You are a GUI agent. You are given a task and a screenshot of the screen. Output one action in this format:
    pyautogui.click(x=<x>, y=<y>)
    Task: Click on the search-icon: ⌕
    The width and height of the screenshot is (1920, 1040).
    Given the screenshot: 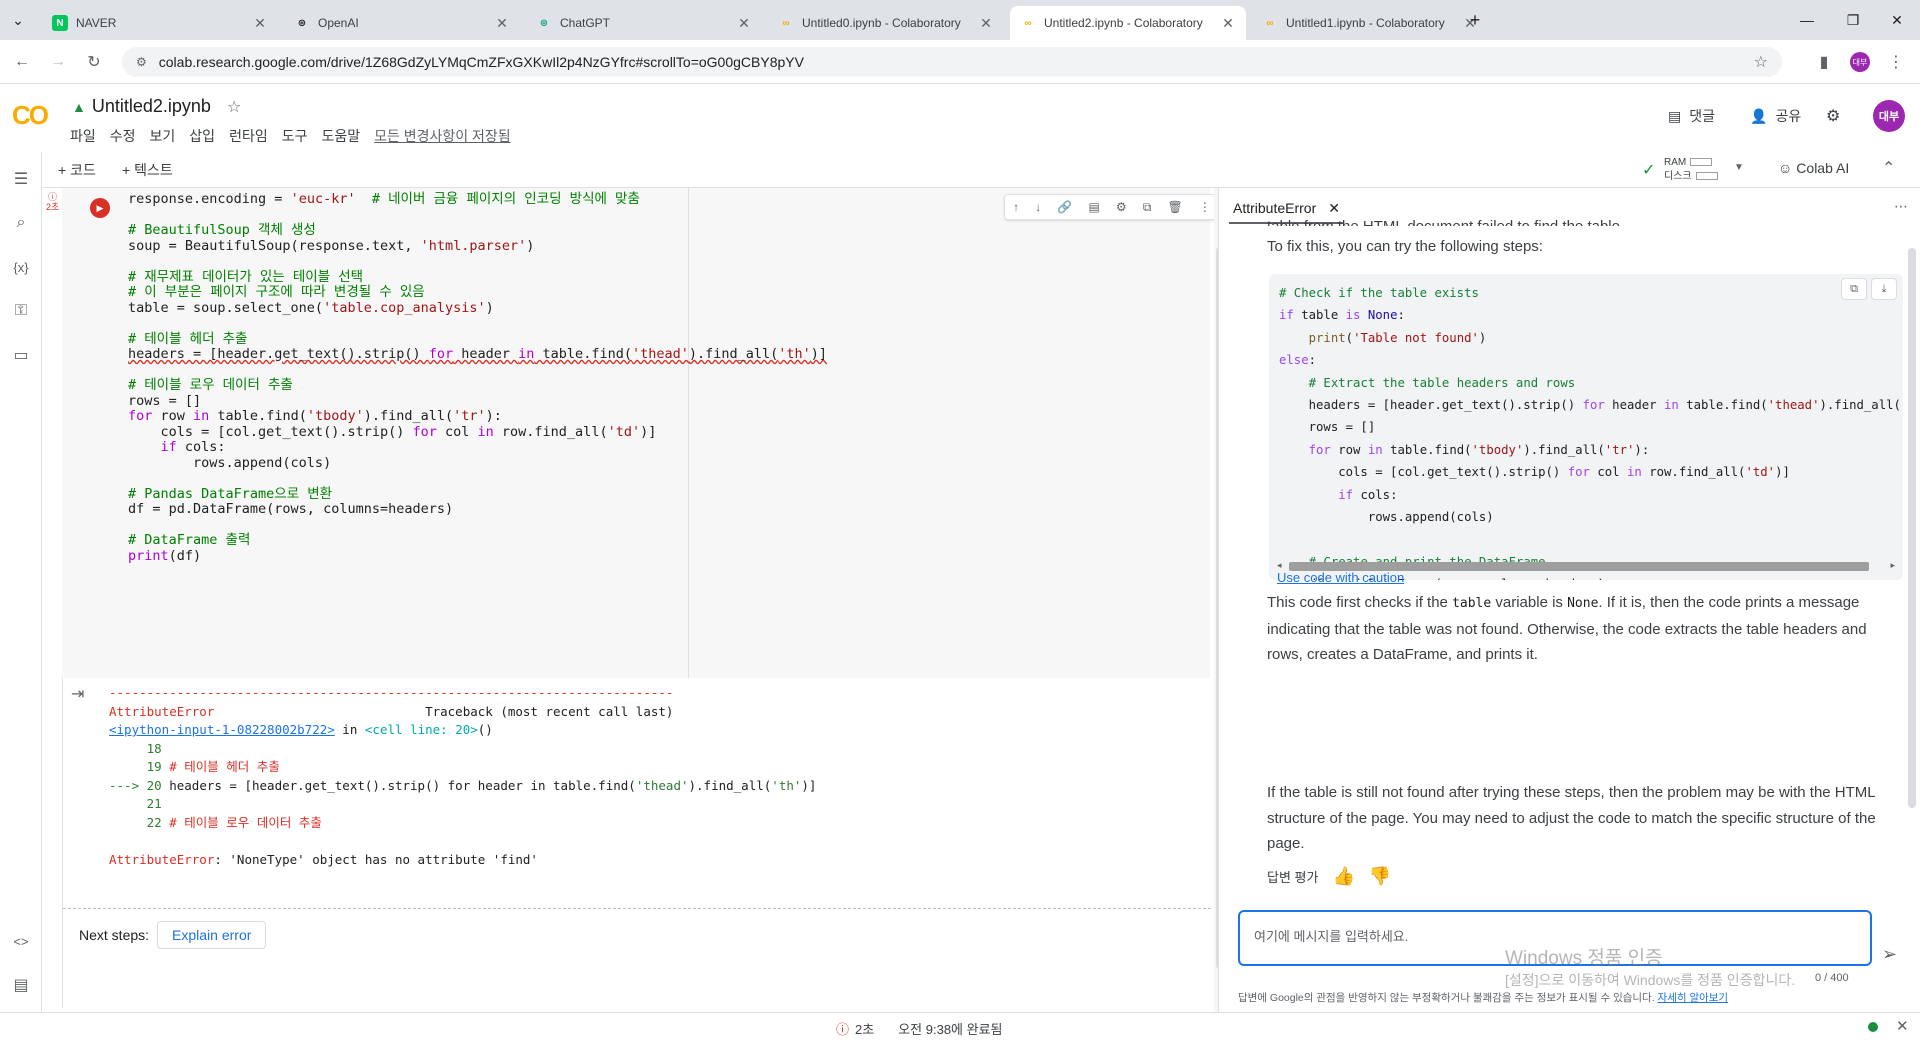 What is the action you would take?
    pyautogui.click(x=21, y=223)
    